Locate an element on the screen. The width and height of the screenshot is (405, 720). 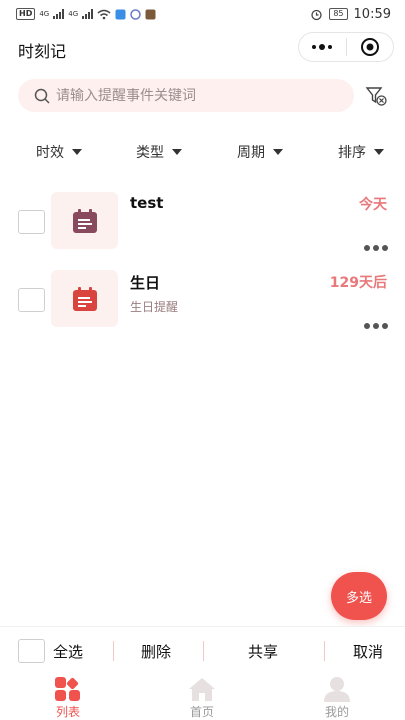
item-title: 生日 is located at coordinates (145, 283).